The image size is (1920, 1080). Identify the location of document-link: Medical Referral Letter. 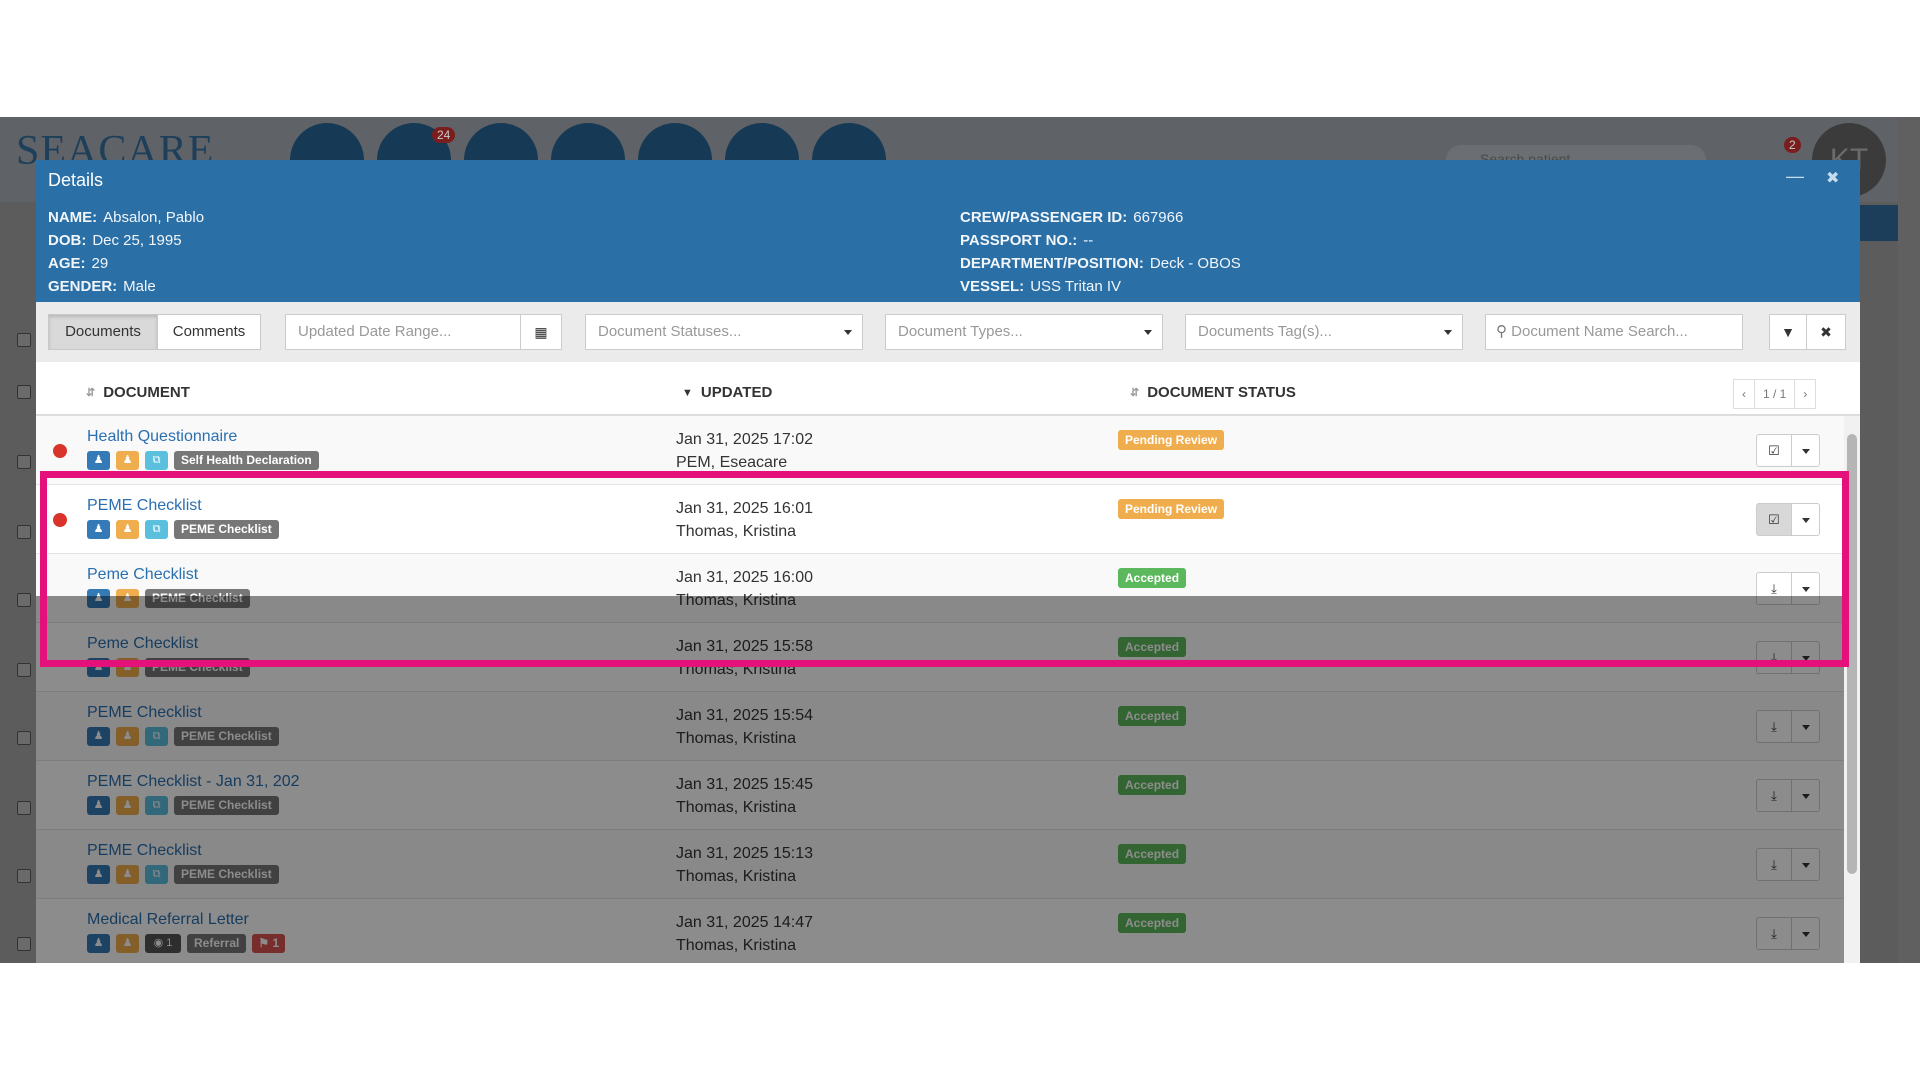
(168, 920).